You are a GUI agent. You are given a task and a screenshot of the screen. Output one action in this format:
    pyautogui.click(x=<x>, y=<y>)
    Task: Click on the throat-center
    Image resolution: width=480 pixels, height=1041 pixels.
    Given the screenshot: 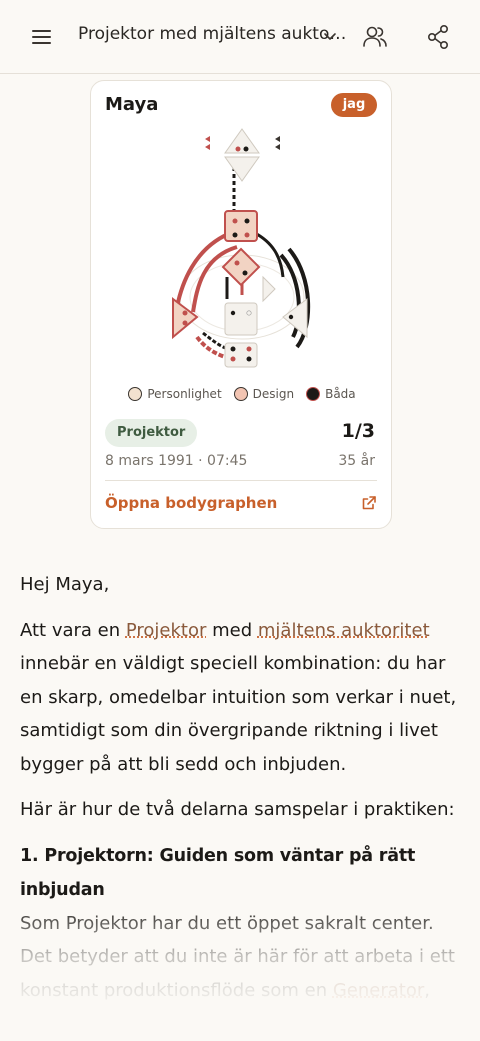 What is the action you would take?
    pyautogui.click(x=241, y=226)
    